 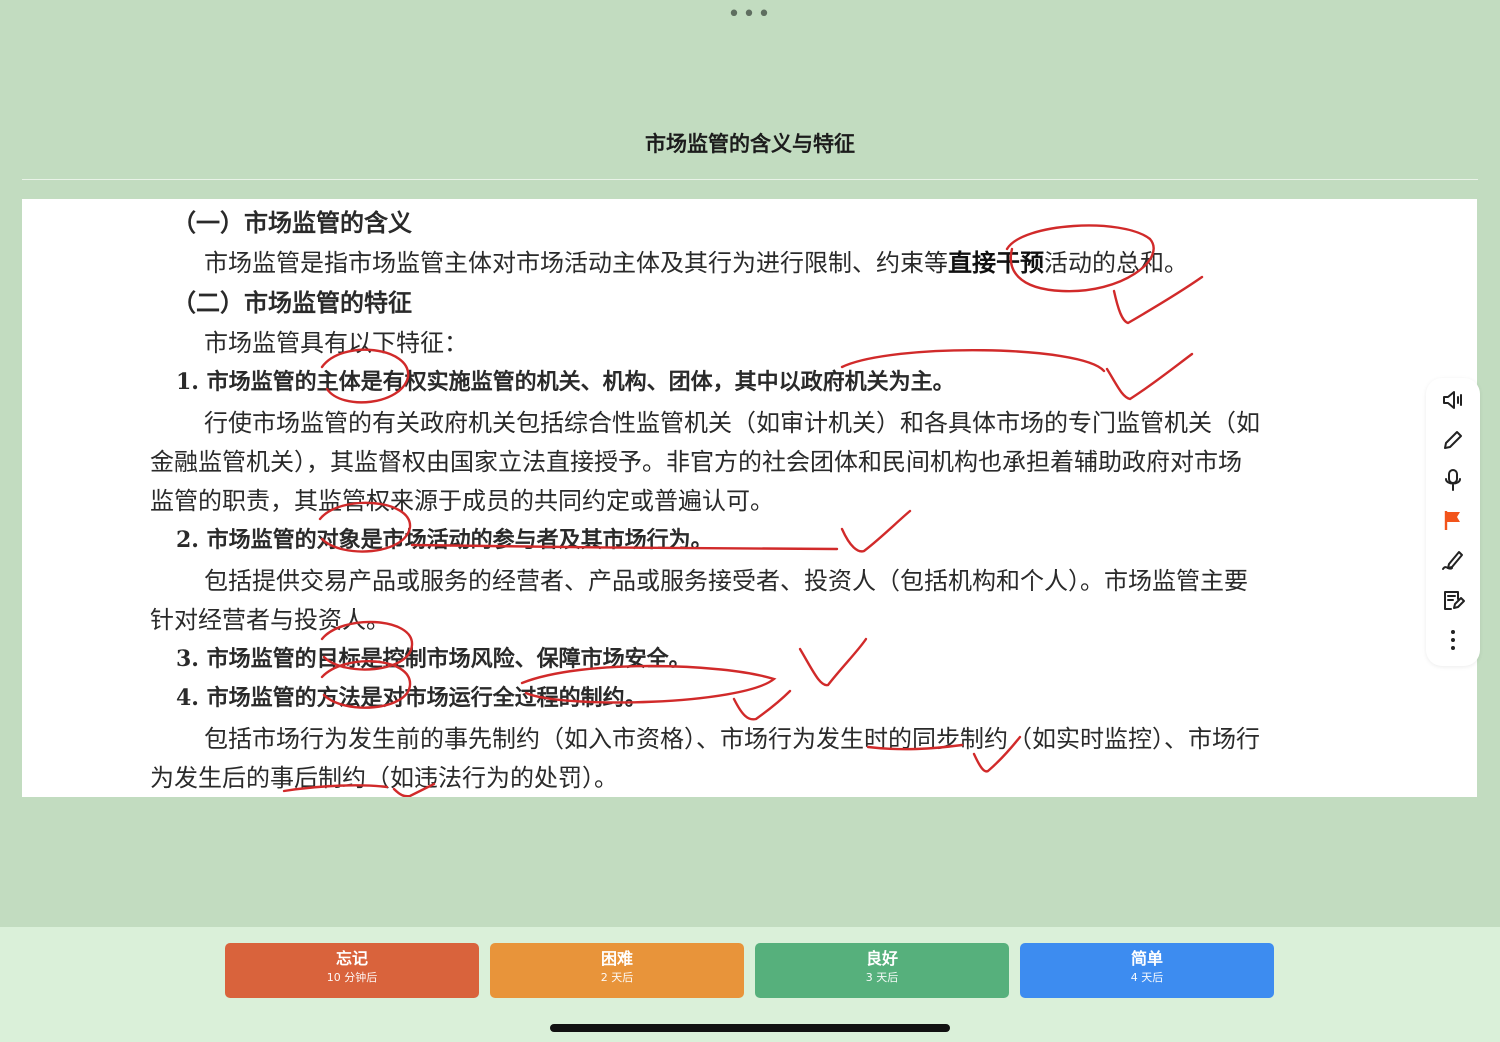 What do you see at coordinates (351, 958) in the screenshot?
I see `button-label: 忘记` at bounding box center [351, 958].